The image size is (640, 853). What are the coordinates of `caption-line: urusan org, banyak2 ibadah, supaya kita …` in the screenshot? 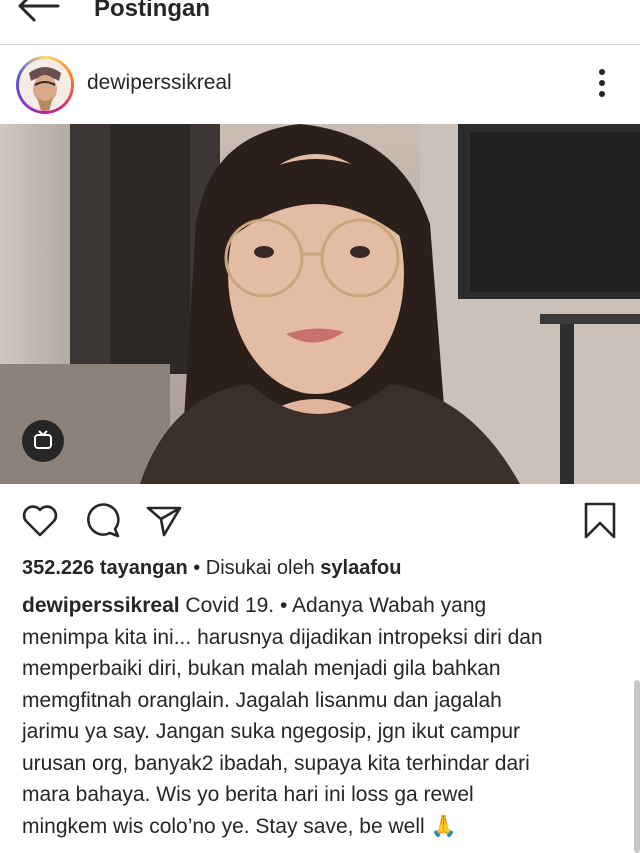 It's located at (276, 763).